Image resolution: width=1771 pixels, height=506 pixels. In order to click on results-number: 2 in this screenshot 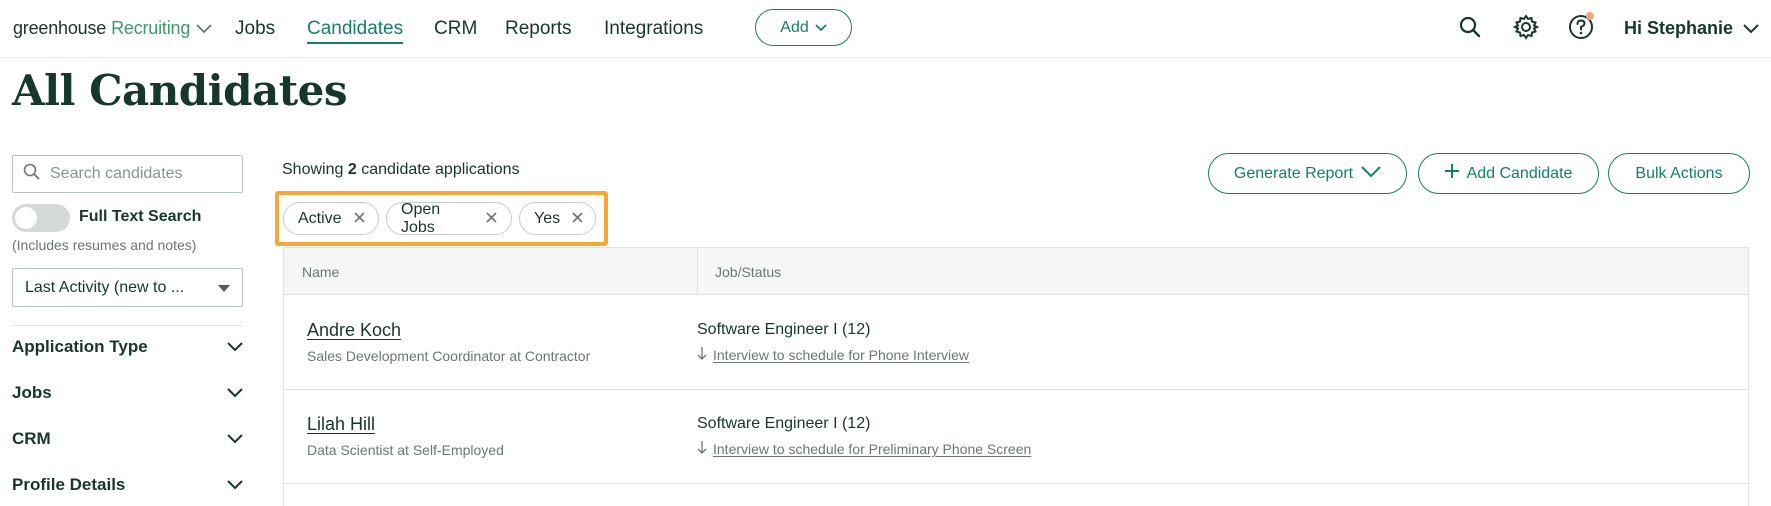, I will do `click(352, 169)`.